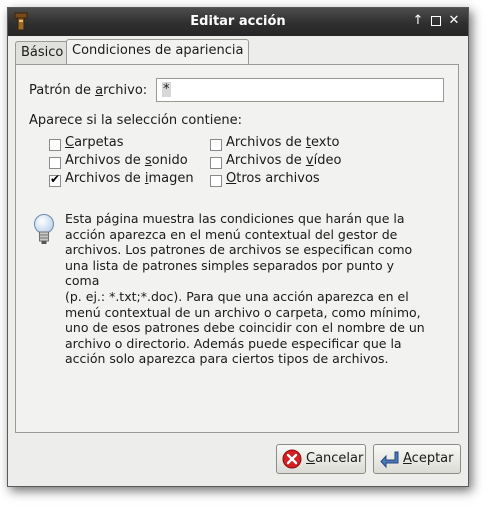 Image resolution: width=494 pixels, height=507 pixels. I want to click on enter-arrow-icon, so click(389, 460).